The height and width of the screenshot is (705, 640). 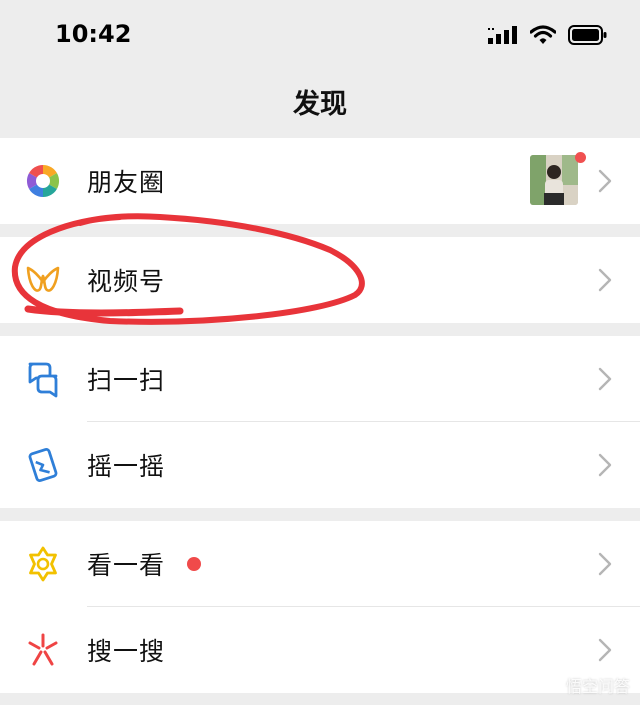 What do you see at coordinates (126, 651) in the screenshot?
I see `list-item-label: 搜一搜` at bounding box center [126, 651].